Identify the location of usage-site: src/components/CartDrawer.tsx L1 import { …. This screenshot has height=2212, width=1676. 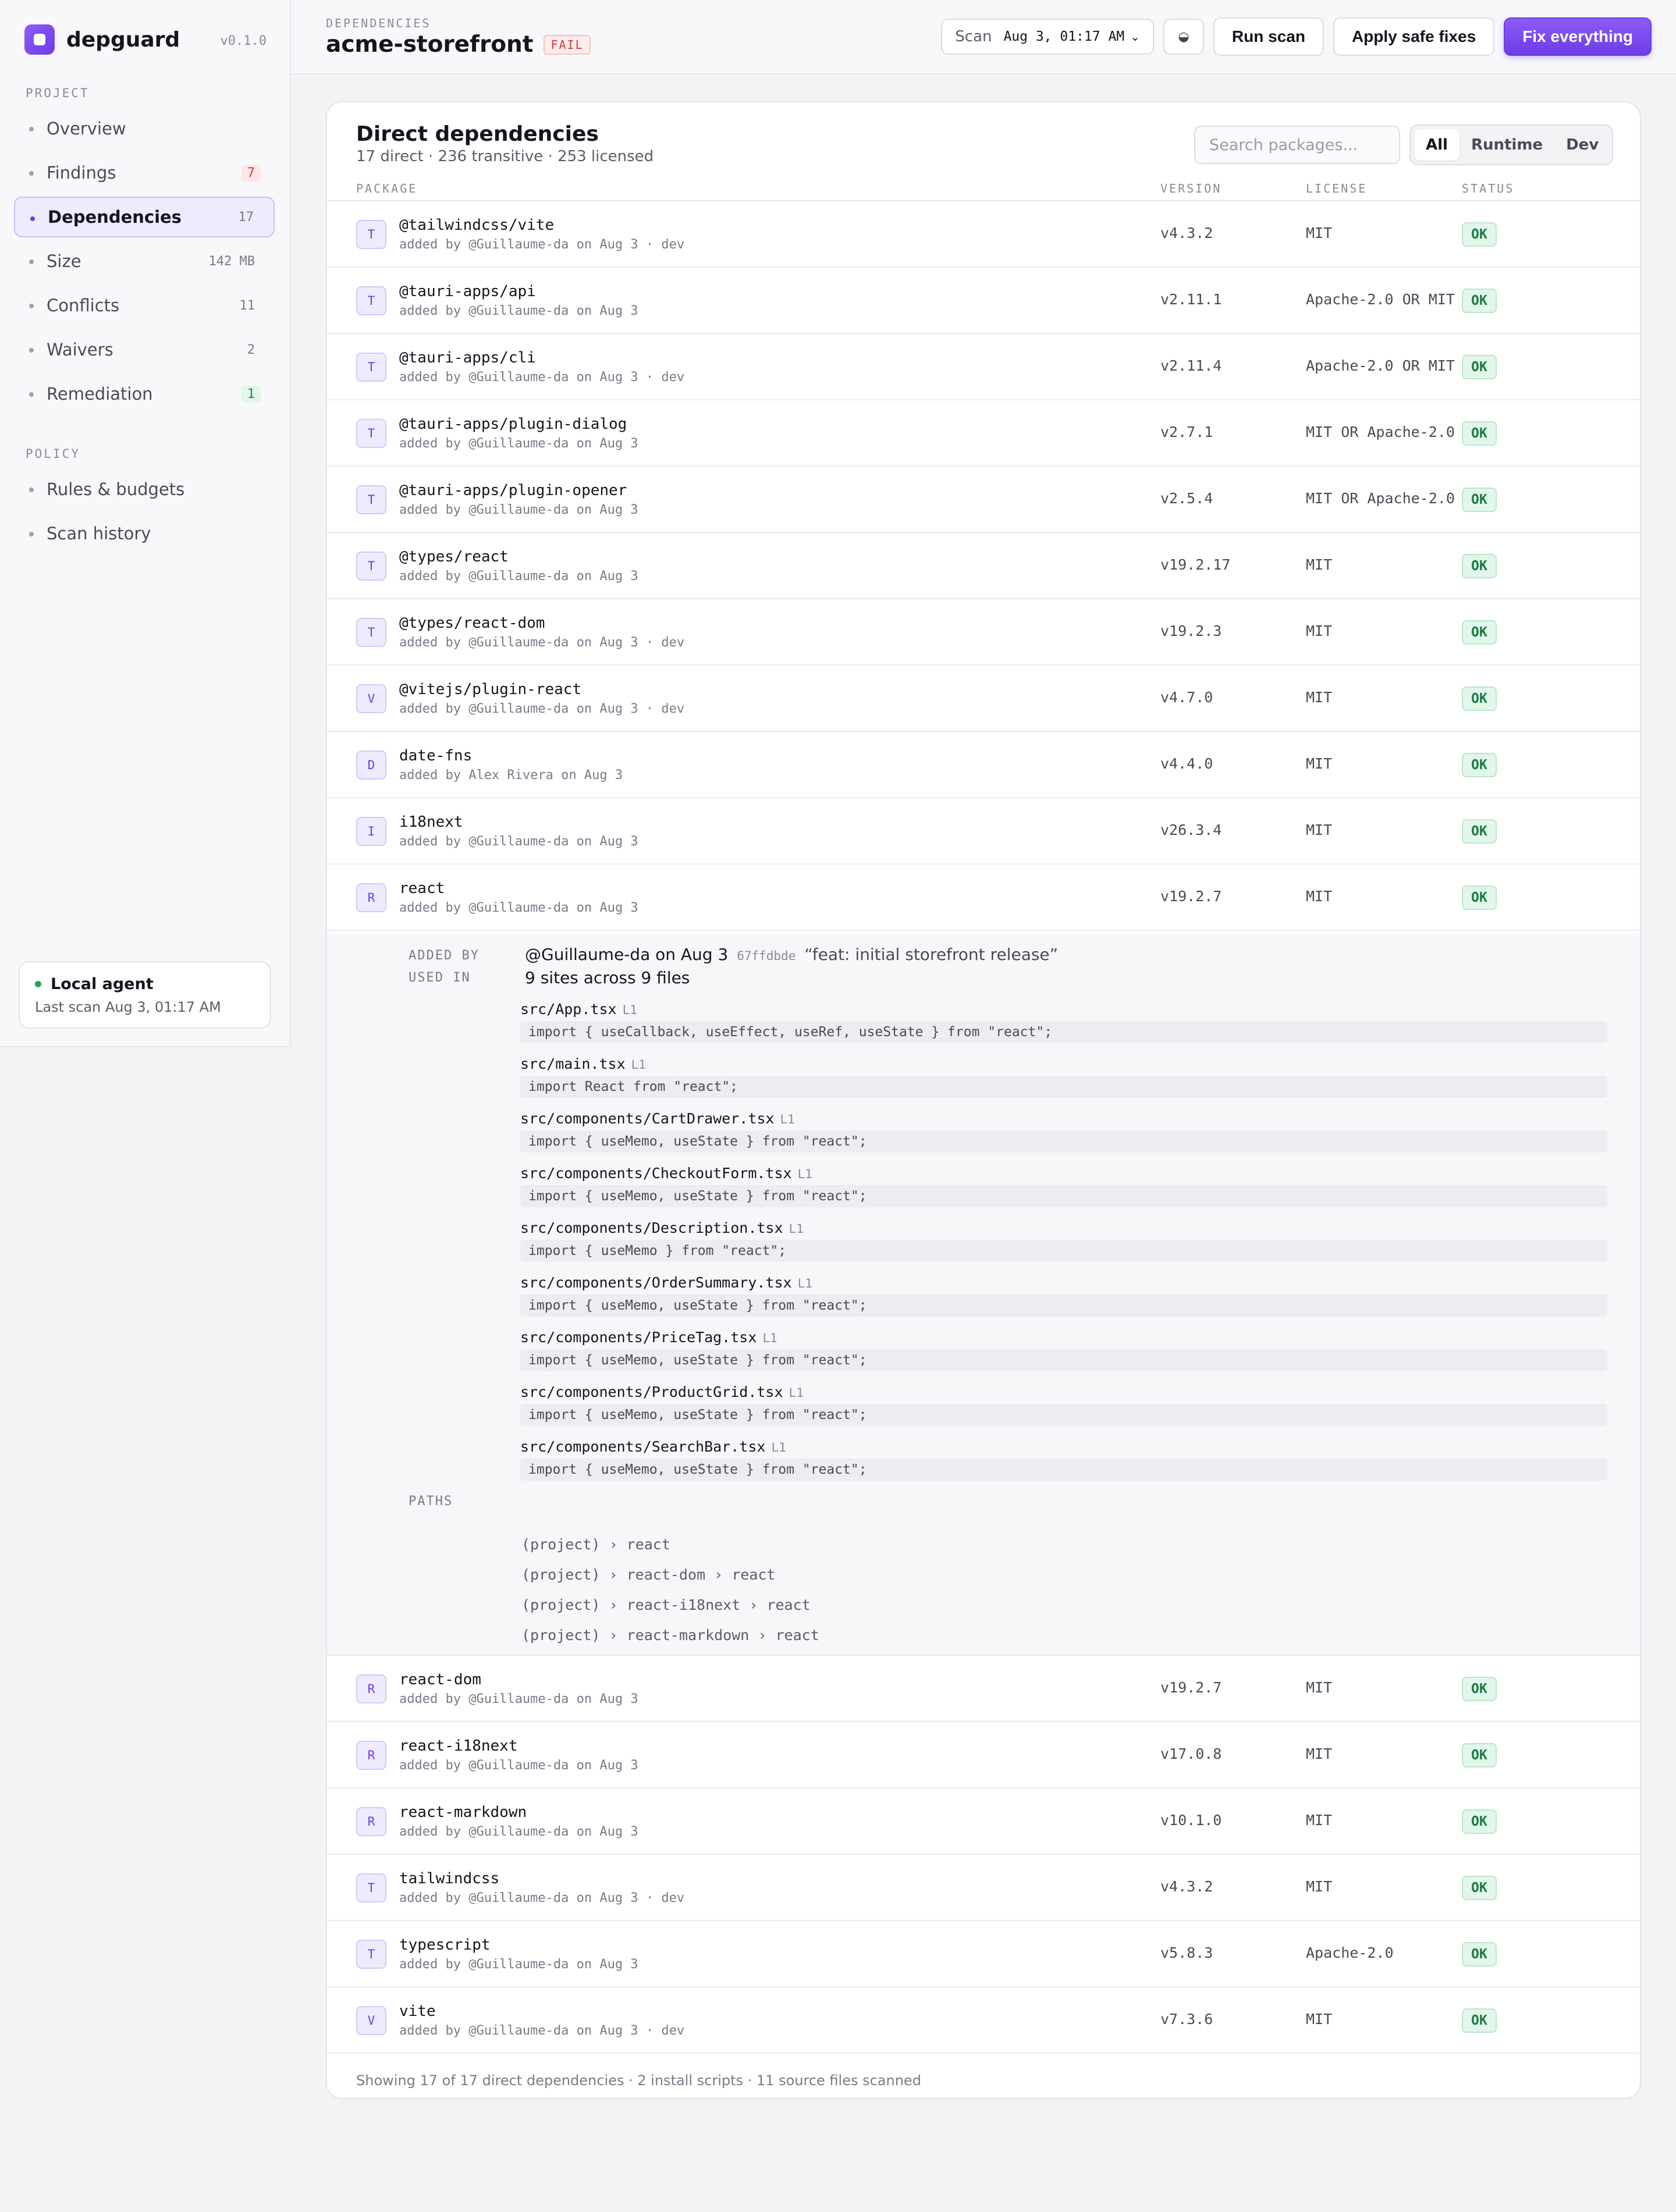
(1063, 1131).